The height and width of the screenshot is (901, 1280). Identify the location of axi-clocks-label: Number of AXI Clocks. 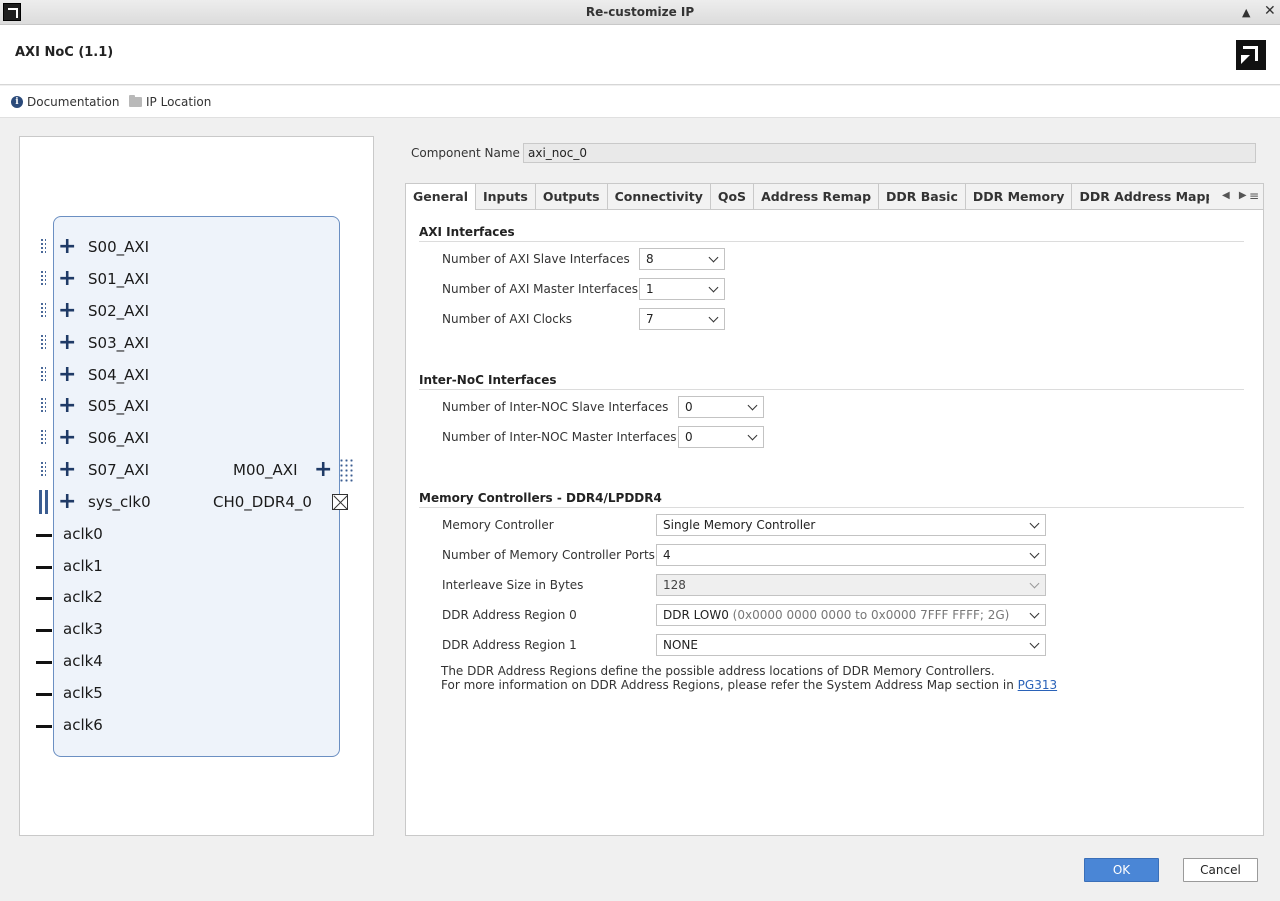
(507, 319).